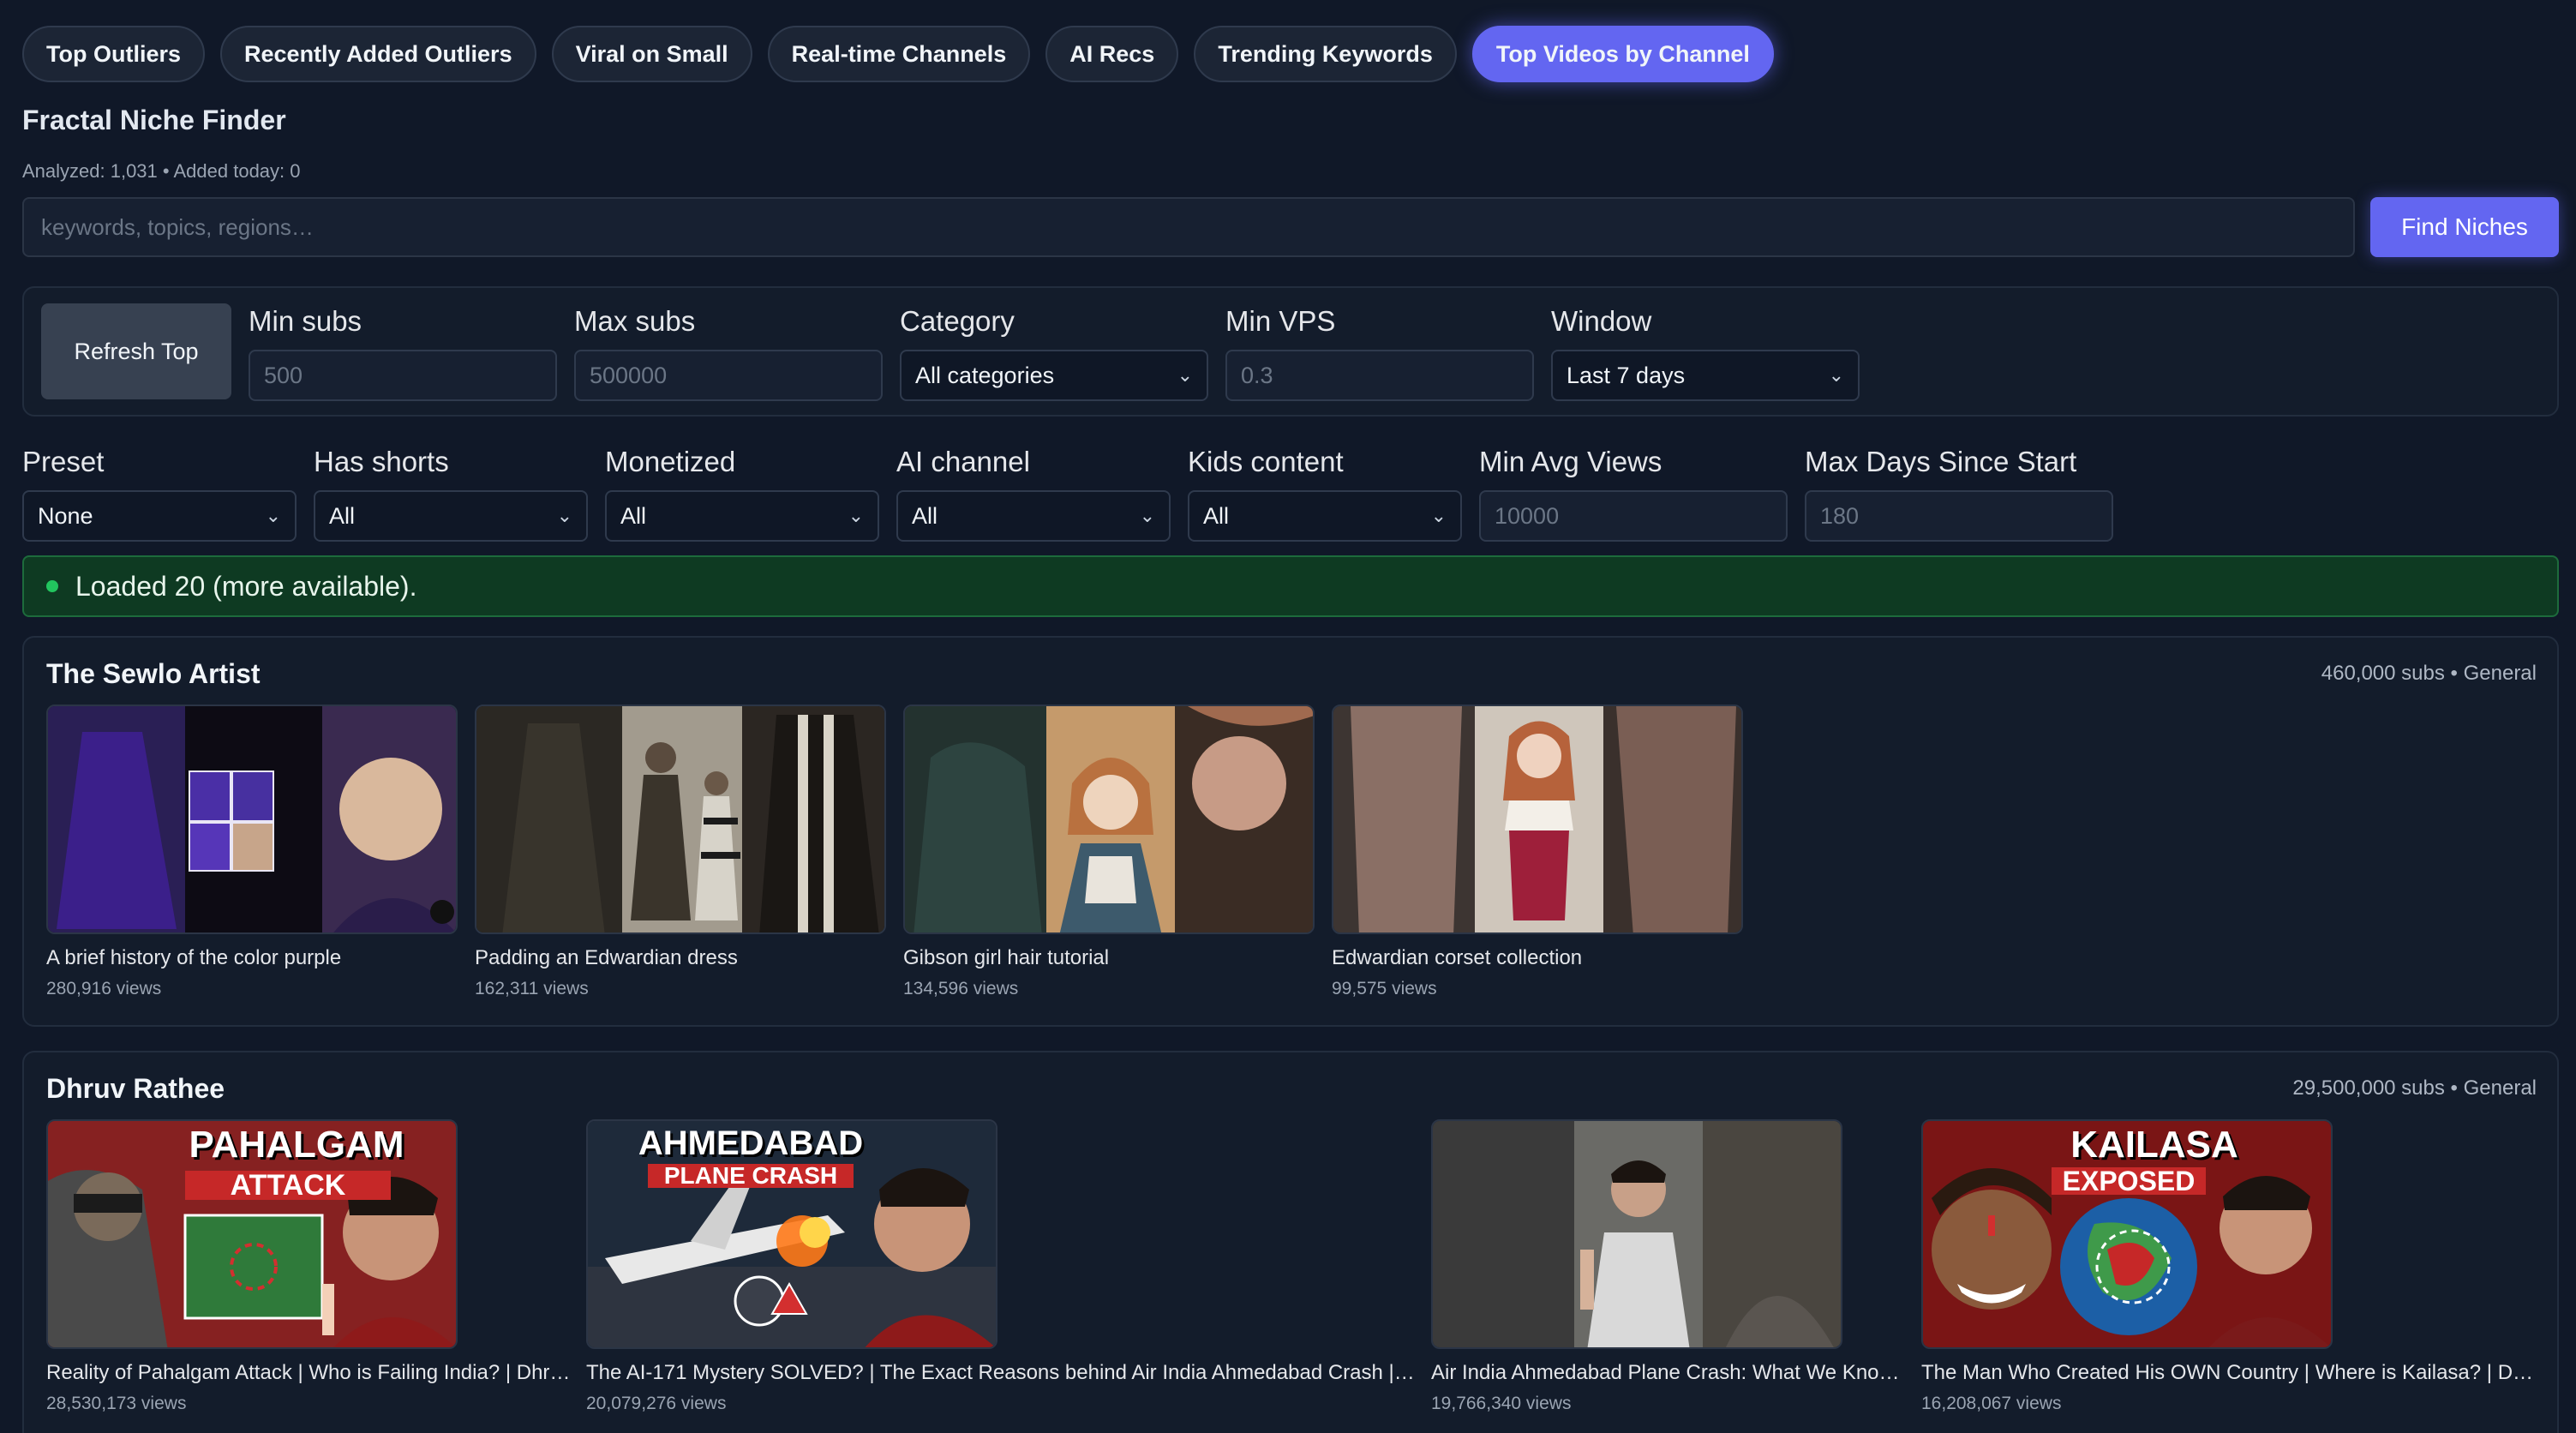 This screenshot has width=2576, height=1433. What do you see at coordinates (451, 516) in the screenshot?
I see `has-shorts-select: All ⌄` at bounding box center [451, 516].